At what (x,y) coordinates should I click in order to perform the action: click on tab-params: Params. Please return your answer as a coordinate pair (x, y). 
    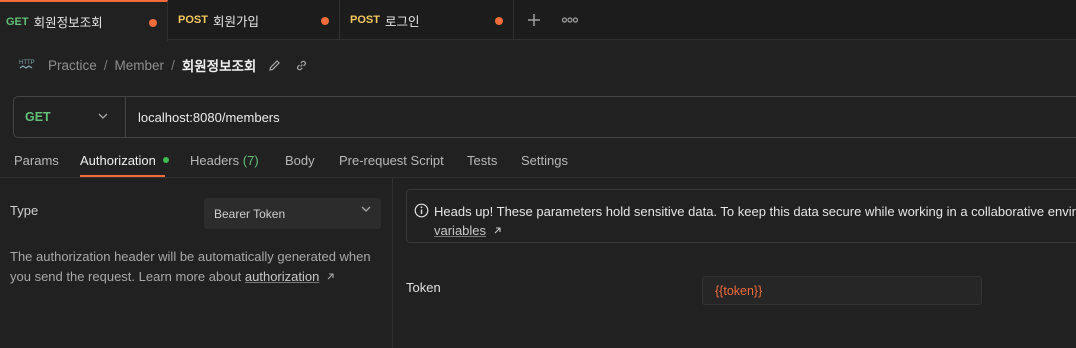
    Looking at the image, I should click on (36, 160).